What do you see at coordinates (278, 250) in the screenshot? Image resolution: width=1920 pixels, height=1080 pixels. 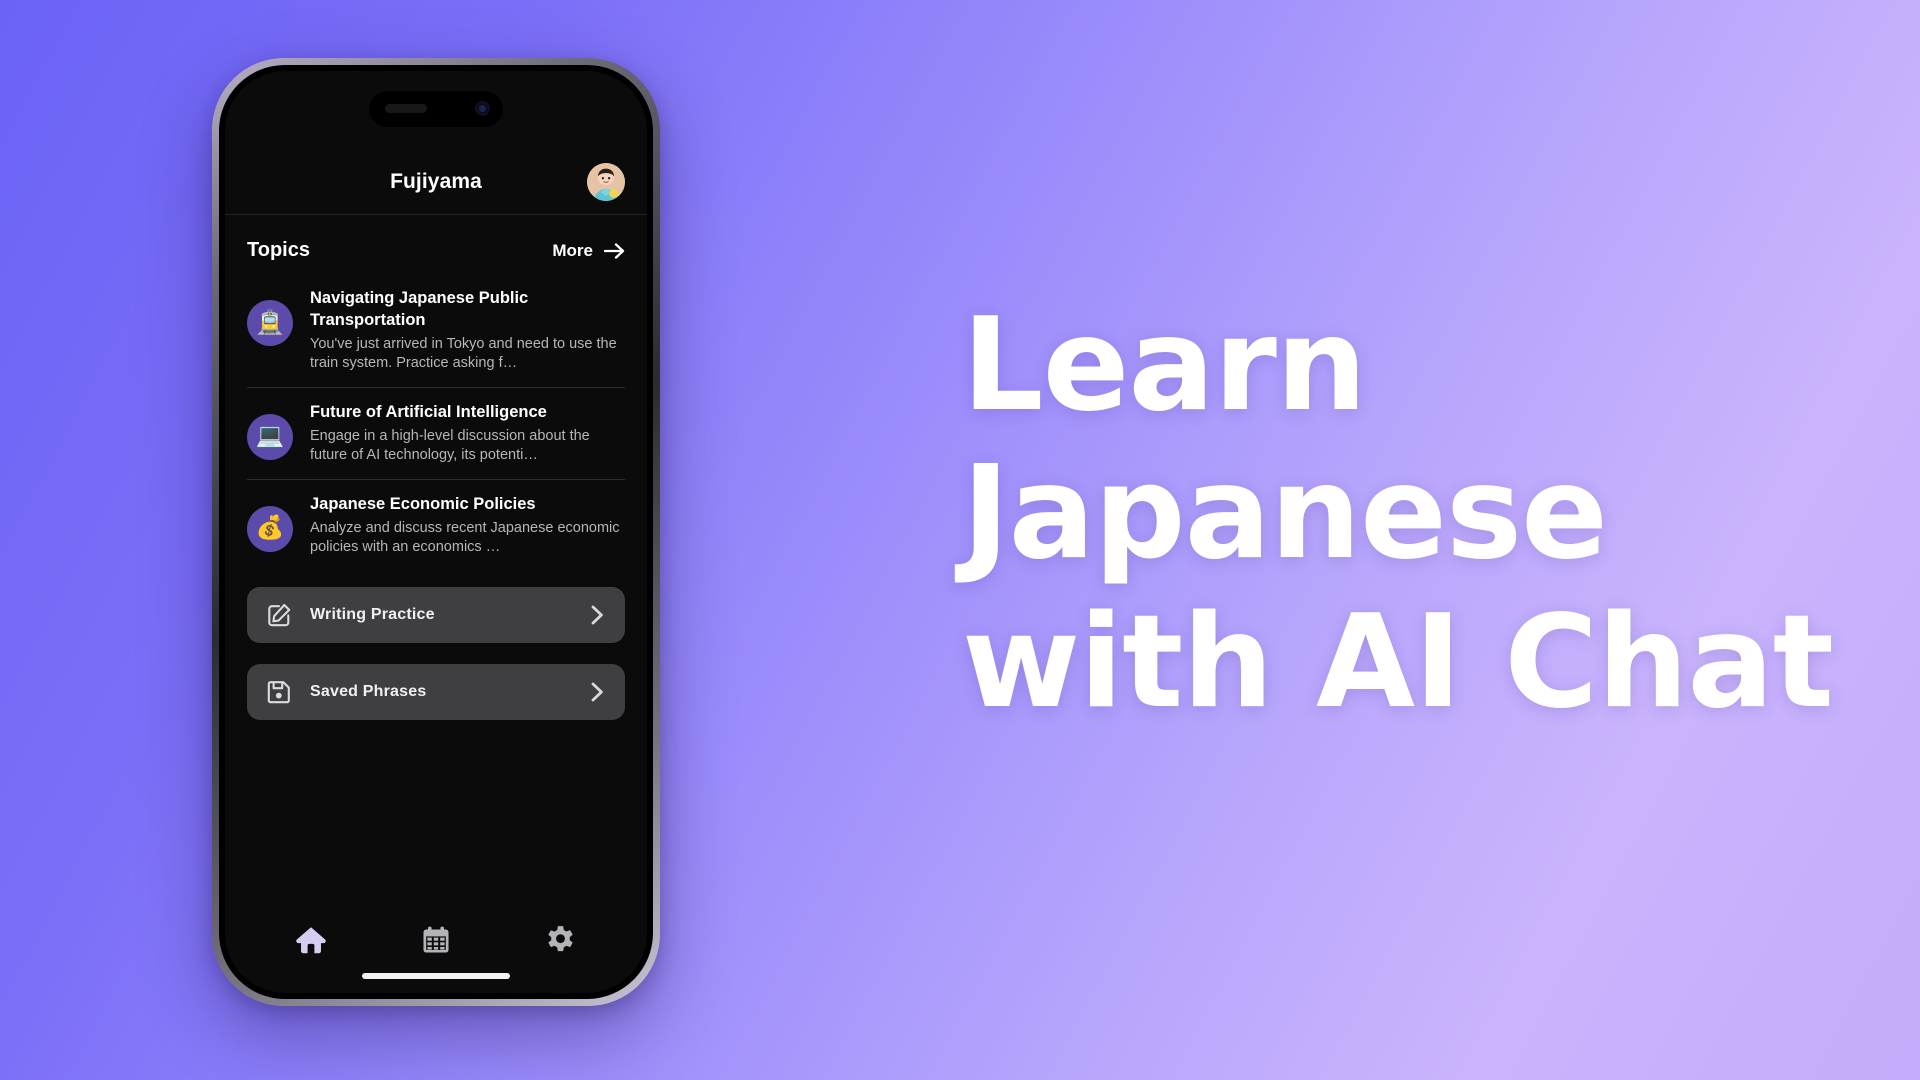 I see `topics-section-label: Topics` at bounding box center [278, 250].